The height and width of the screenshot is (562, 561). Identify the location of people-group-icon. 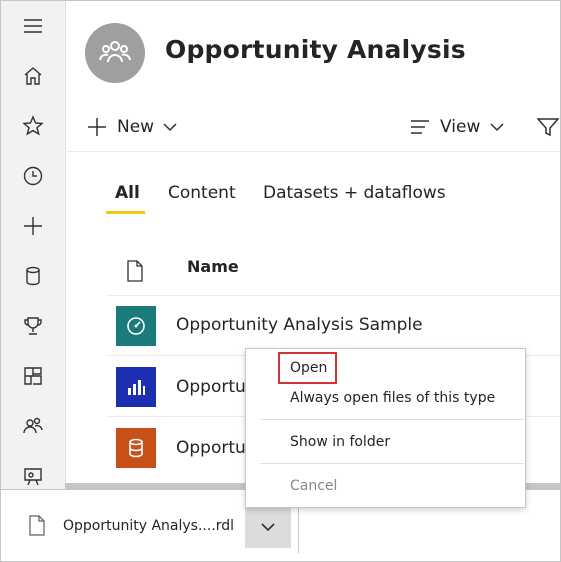
(115, 52).